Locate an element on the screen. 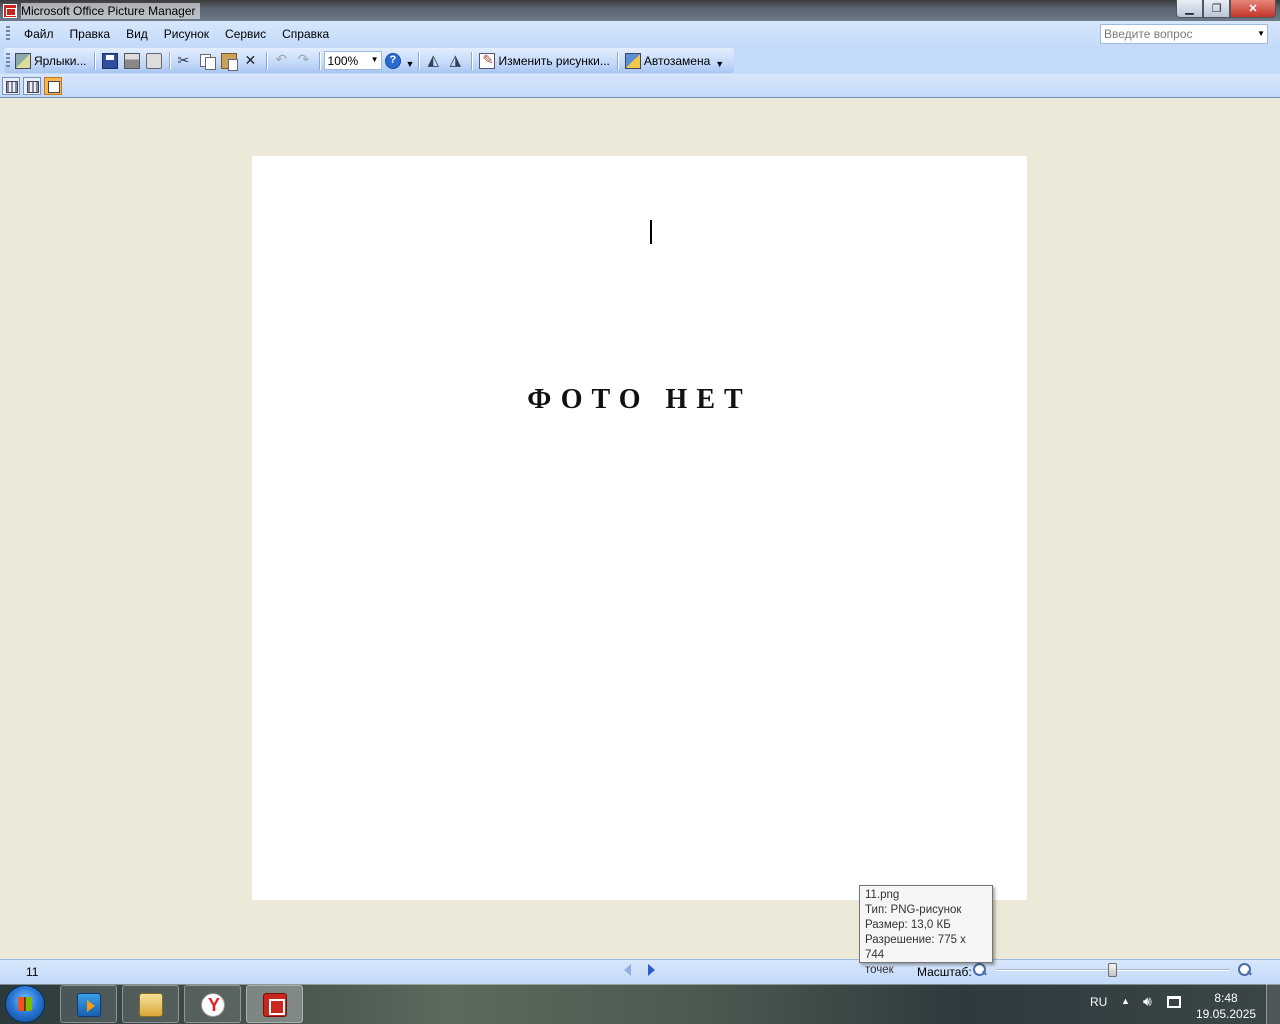 This screenshot has width=1280, height=1024. print-button is located at coordinates (132, 61).